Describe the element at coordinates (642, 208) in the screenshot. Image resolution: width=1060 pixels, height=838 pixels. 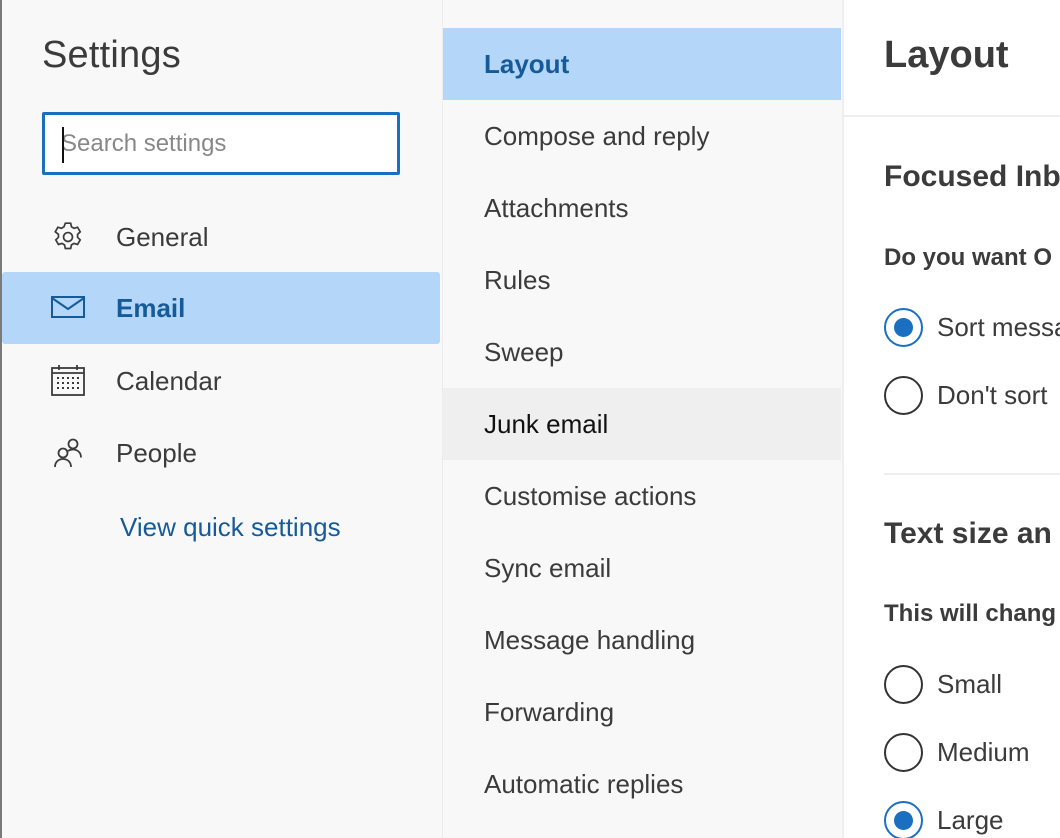
I see `section-attachments: Attachments` at that location.